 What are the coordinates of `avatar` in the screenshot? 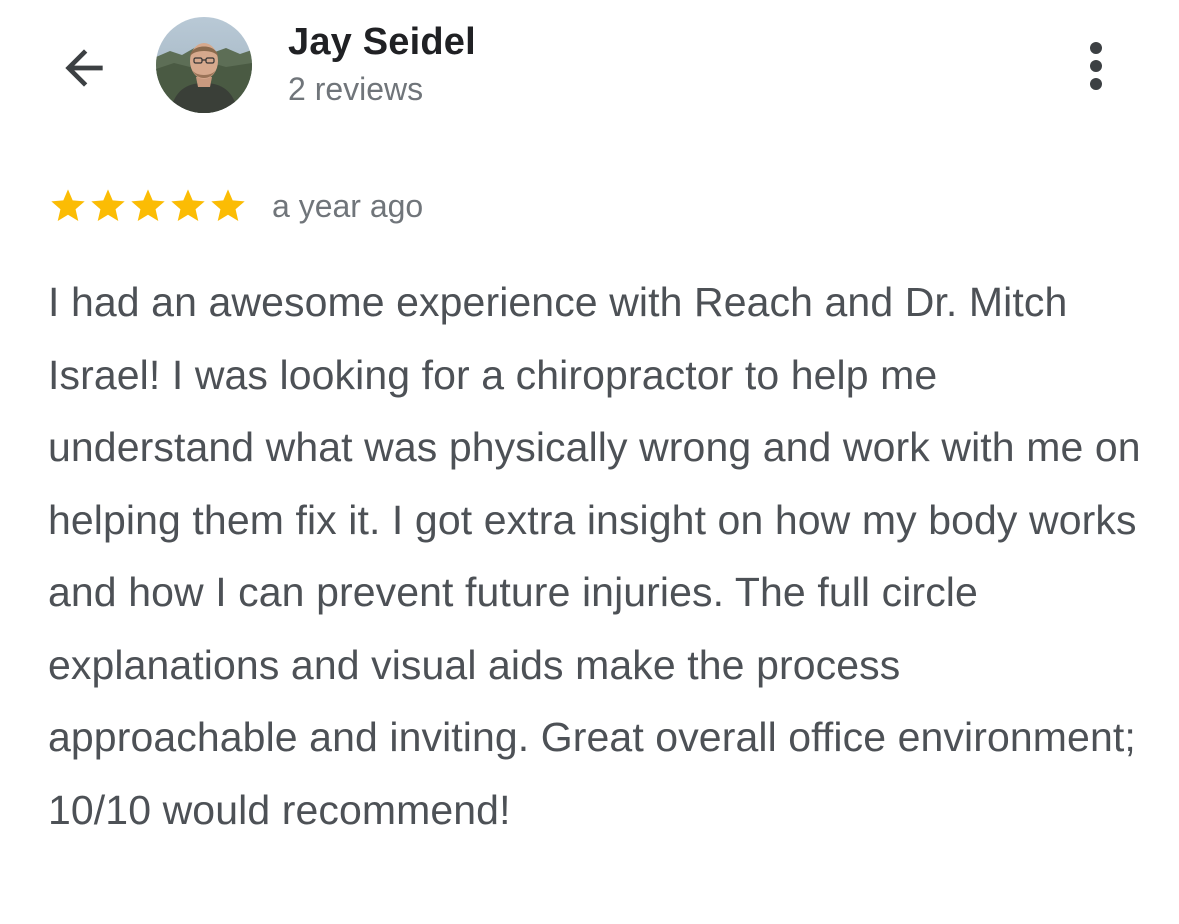 It's located at (204, 65).